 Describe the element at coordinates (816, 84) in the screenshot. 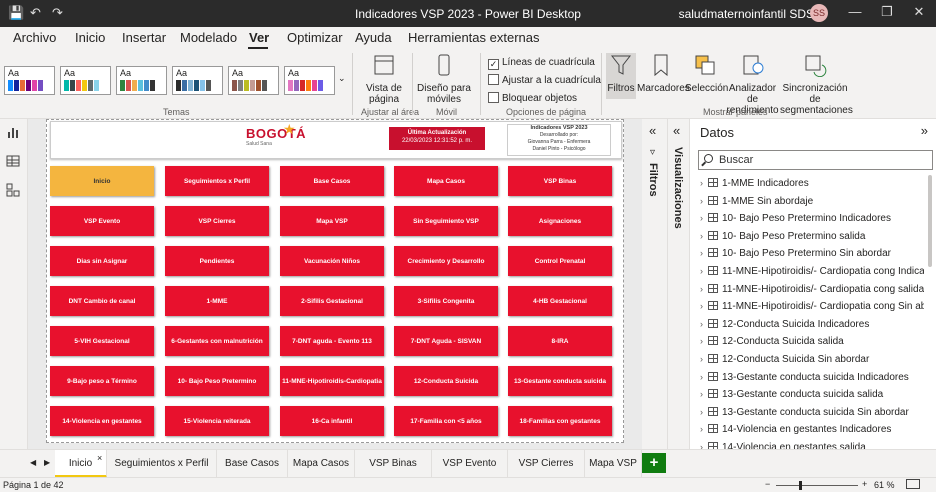

I see `sincronizacion-segmentaciones-button: Sincronización de segmentaciones` at that location.